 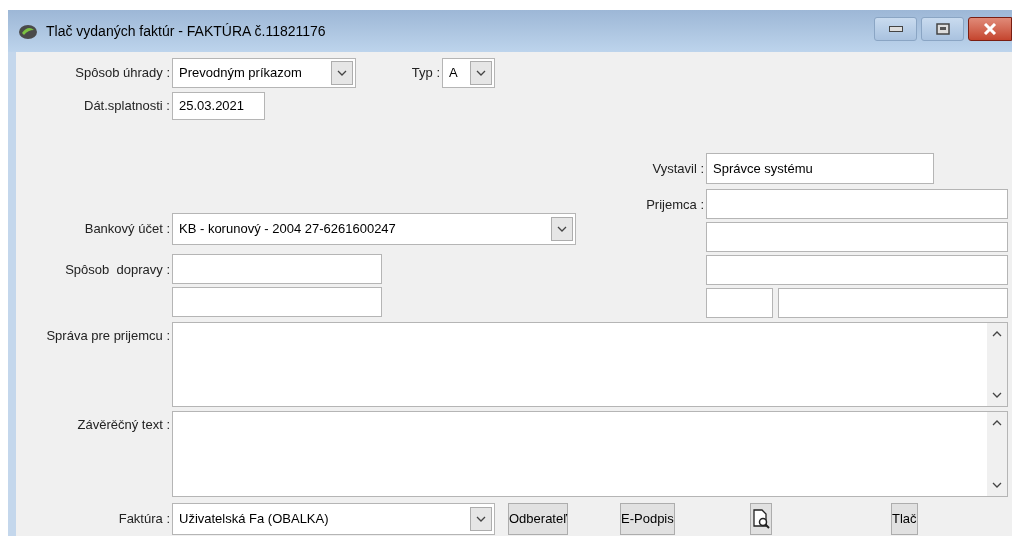 What do you see at coordinates (538, 519) in the screenshot?
I see `action-button: Odberateľ` at bounding box center [538, 519].